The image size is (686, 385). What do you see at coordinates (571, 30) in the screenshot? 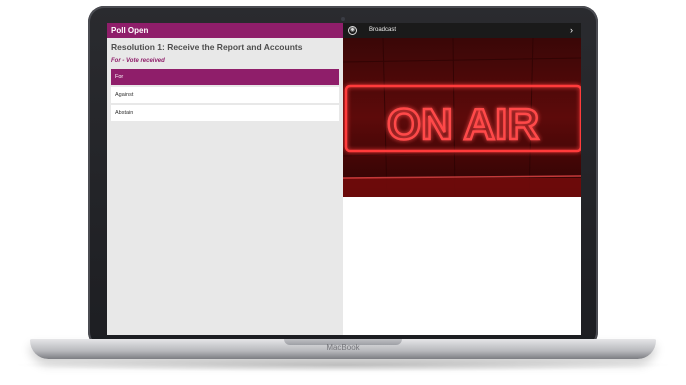
I see `chevron-right-icon: ›` at bounding box center [571, 30].